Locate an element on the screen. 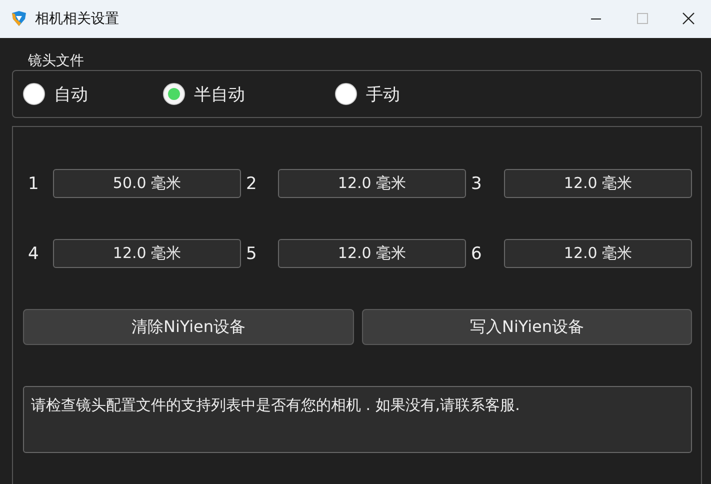 This screenshot has width=711, height=484. focal-length-field: 50.0 毫米 is located at coordinates (147, 183).